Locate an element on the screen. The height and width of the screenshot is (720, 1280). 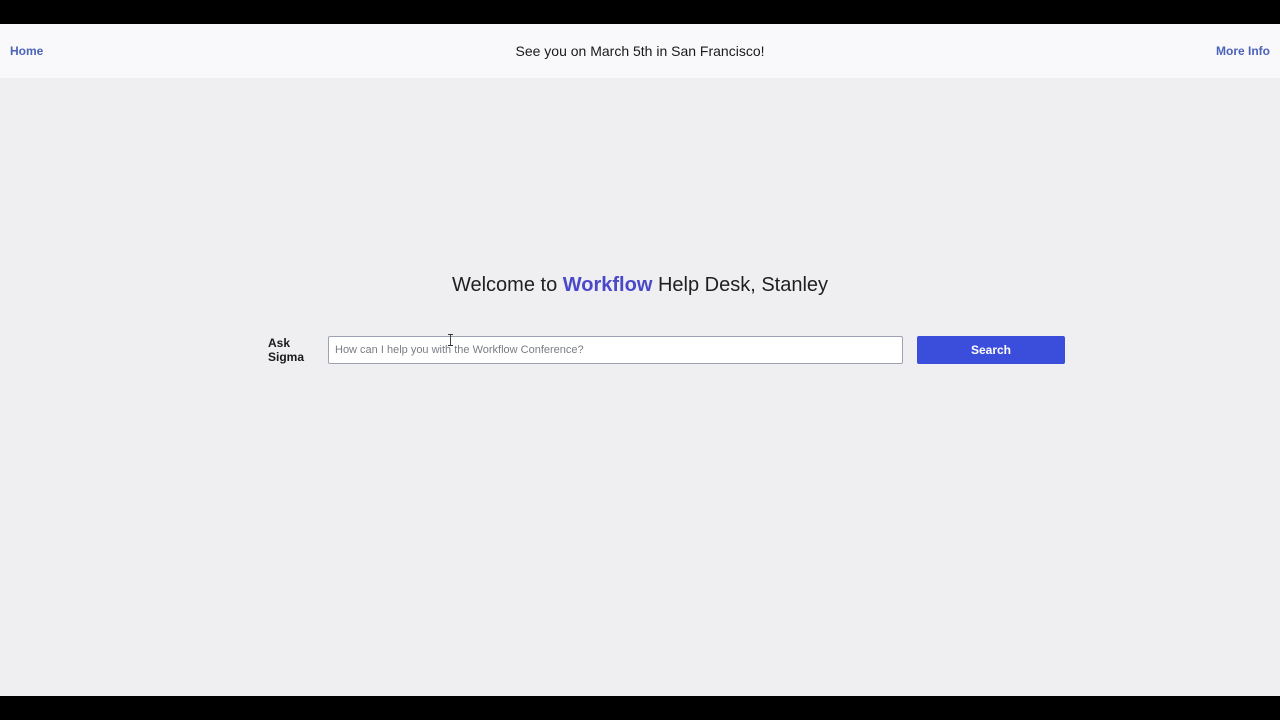
more-info-link: More Info is located at coordinates (1243, 51).